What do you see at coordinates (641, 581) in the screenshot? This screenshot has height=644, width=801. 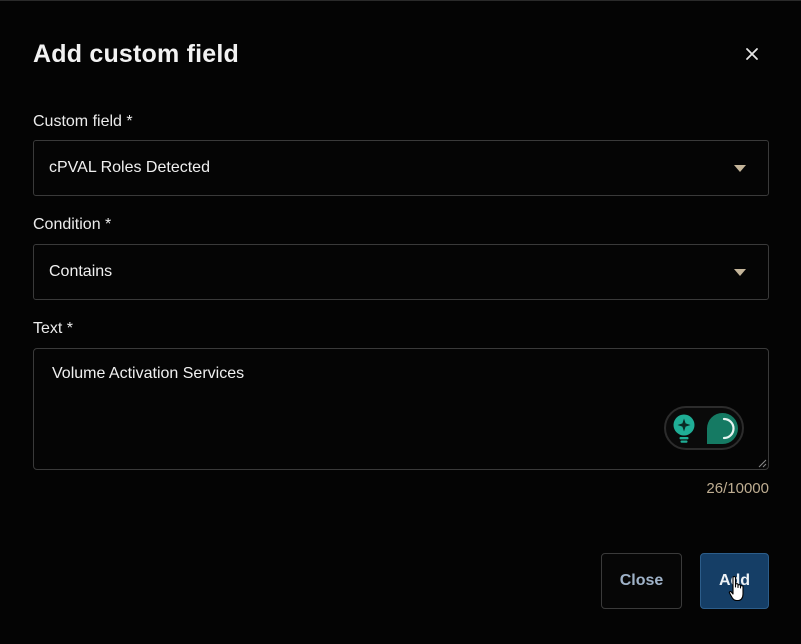 I see `close-button: Close` at bounding box center [641, 581].